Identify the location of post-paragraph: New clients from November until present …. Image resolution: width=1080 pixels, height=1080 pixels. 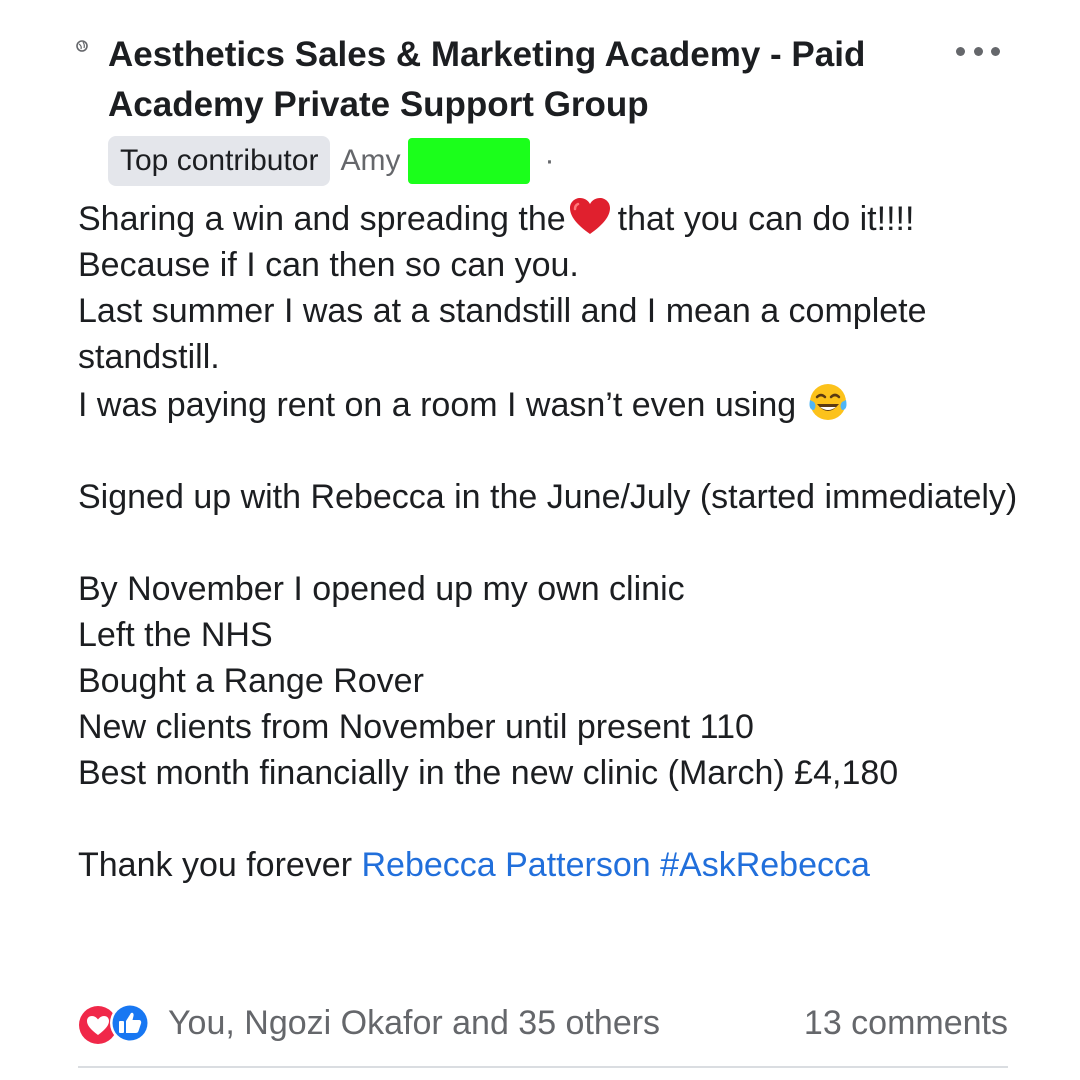
(416, 727).